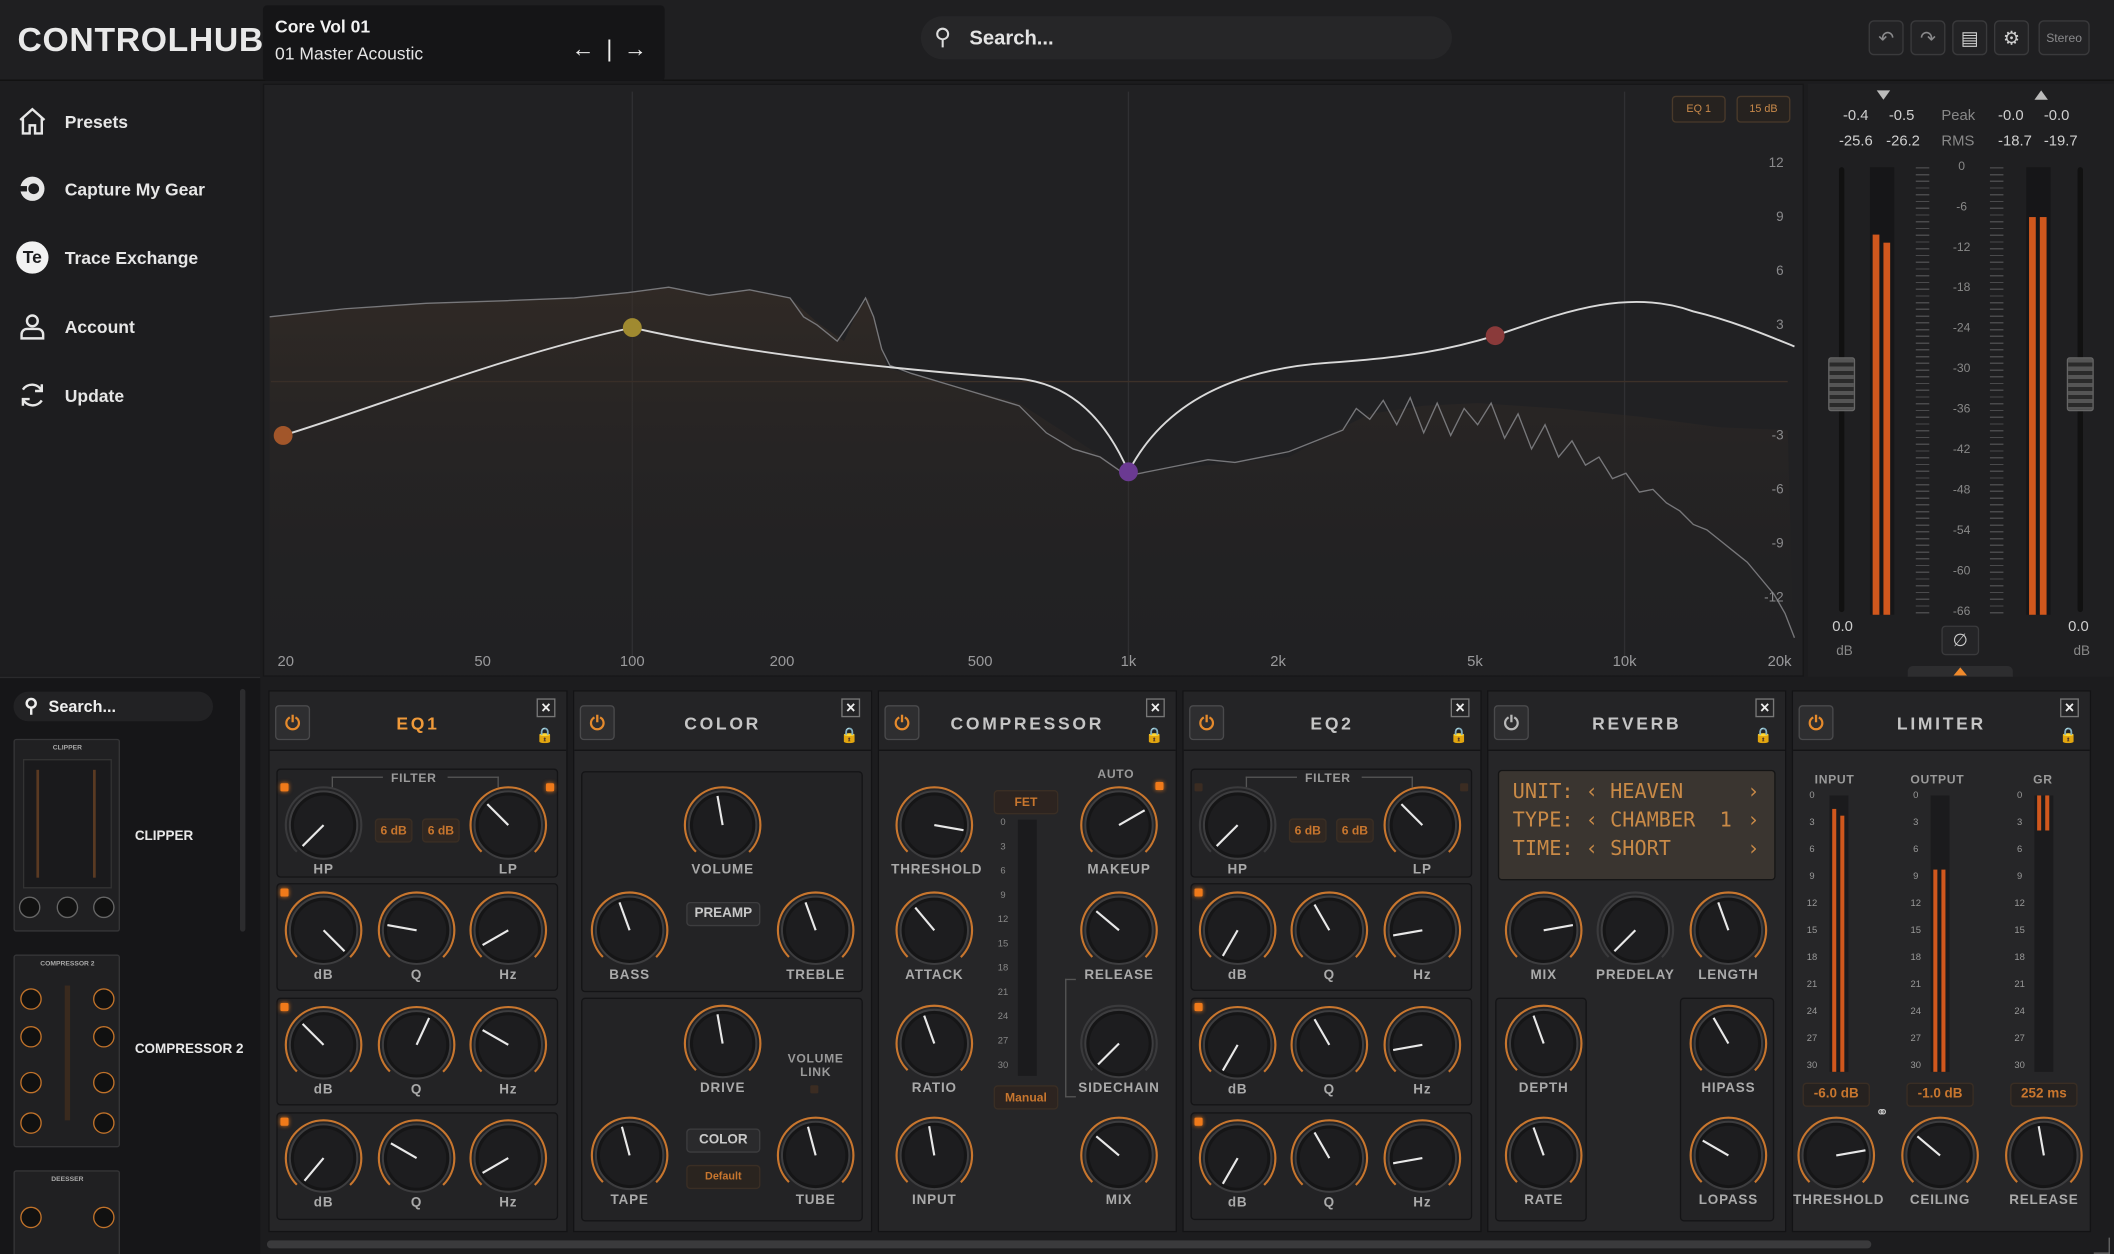 This screenshot has width=2114, height=1254. I want to click on eq1-lp-slope: 6 dB, so click(440, 830).